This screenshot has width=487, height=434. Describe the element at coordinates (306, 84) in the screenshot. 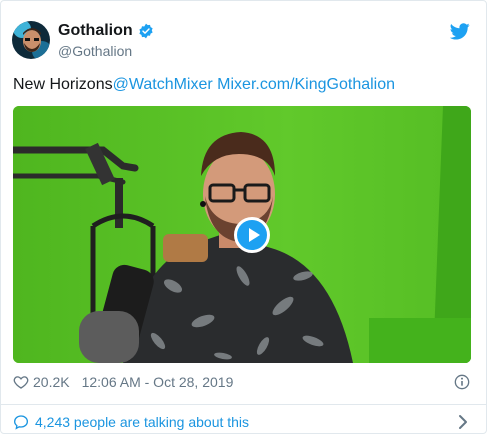

I see `url-link: Mixer.com/KingGothalion` at that location.